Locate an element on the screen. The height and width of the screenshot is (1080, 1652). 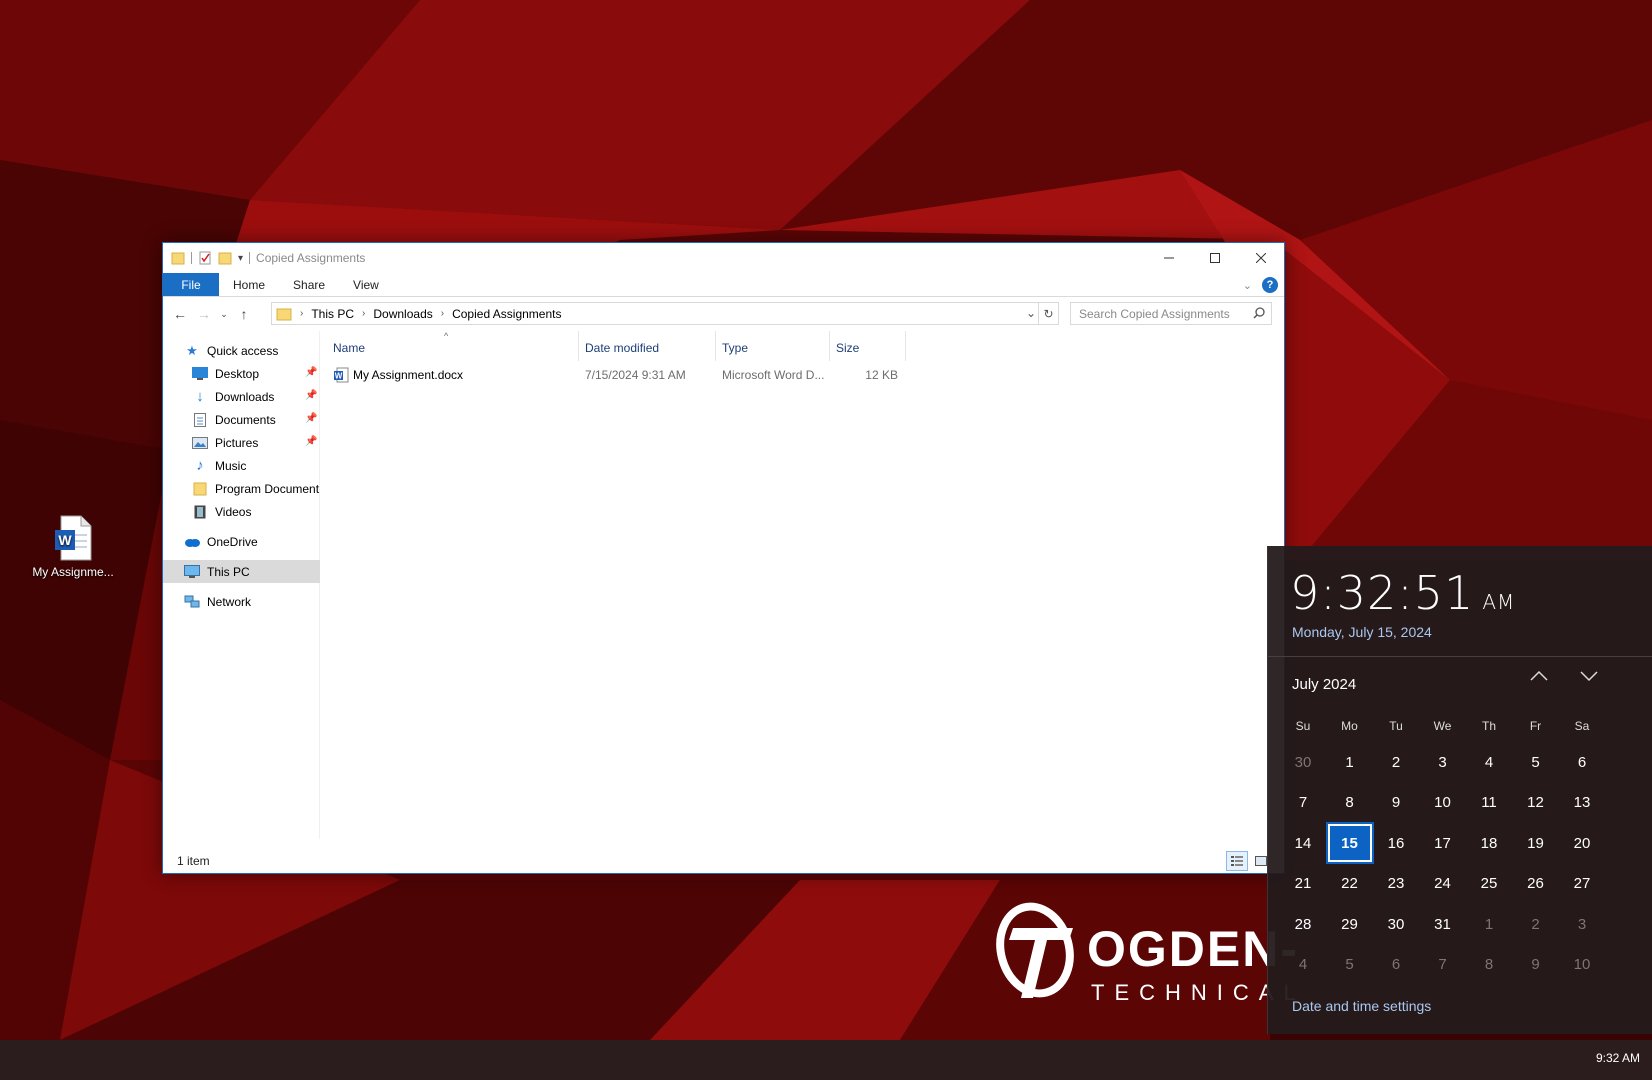
calendar-day: 28 is located at coordinates (1303, 924).